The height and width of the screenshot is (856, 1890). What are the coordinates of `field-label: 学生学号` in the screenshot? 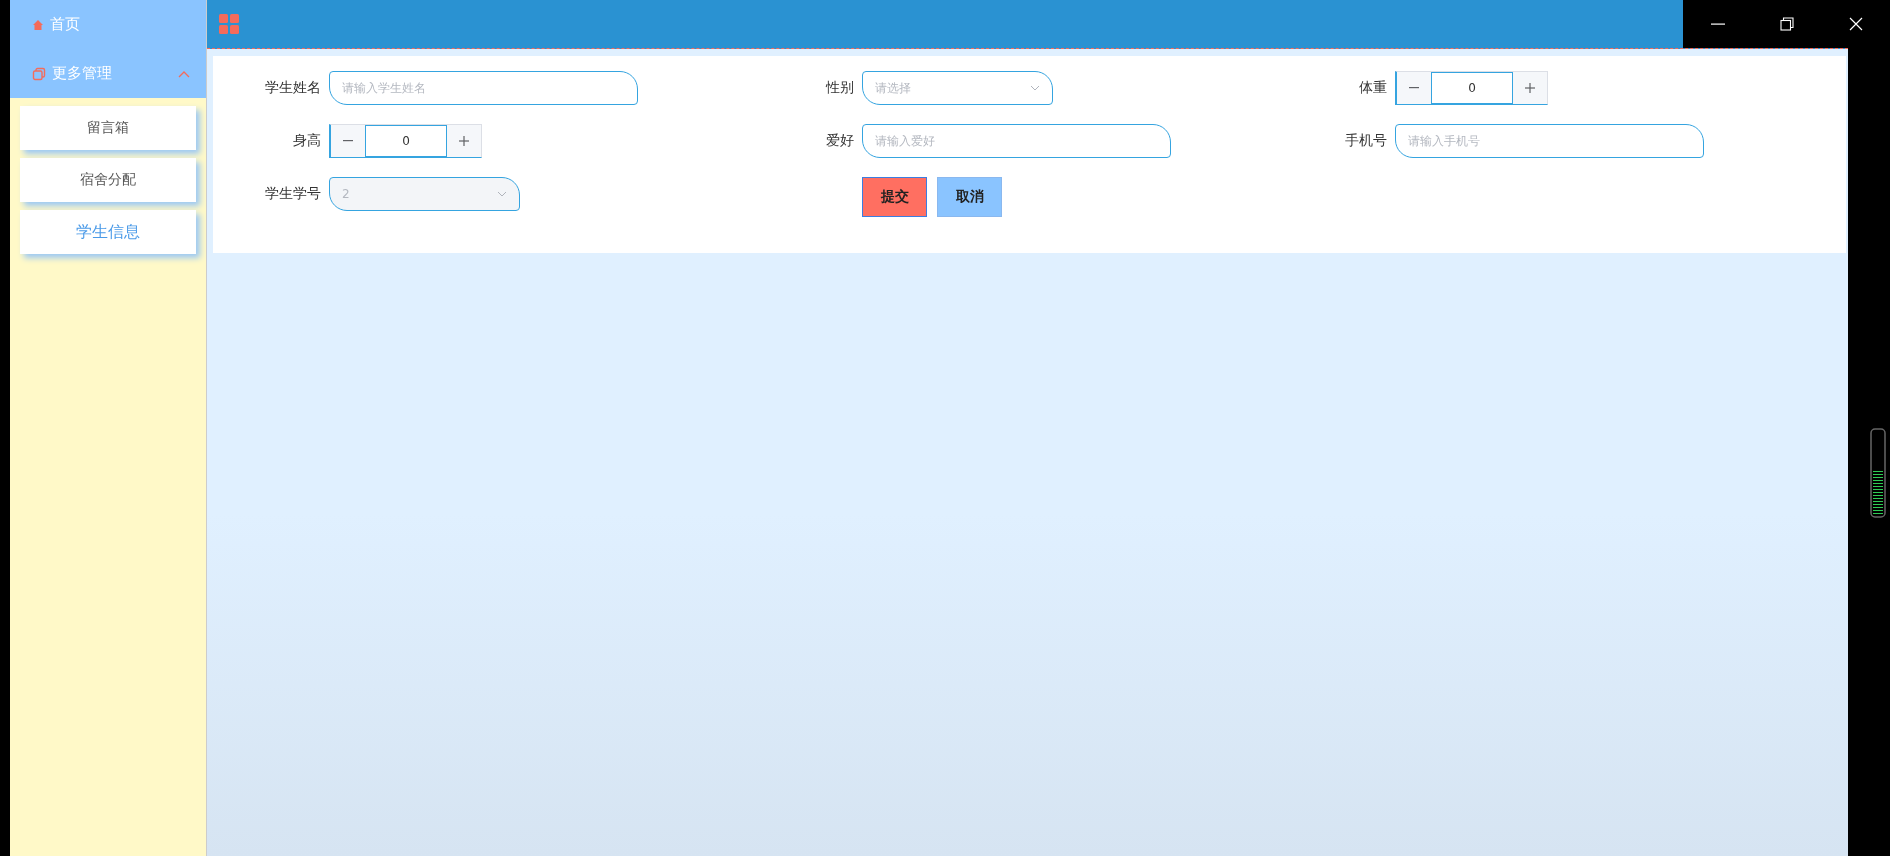 It's located at (292, 194).